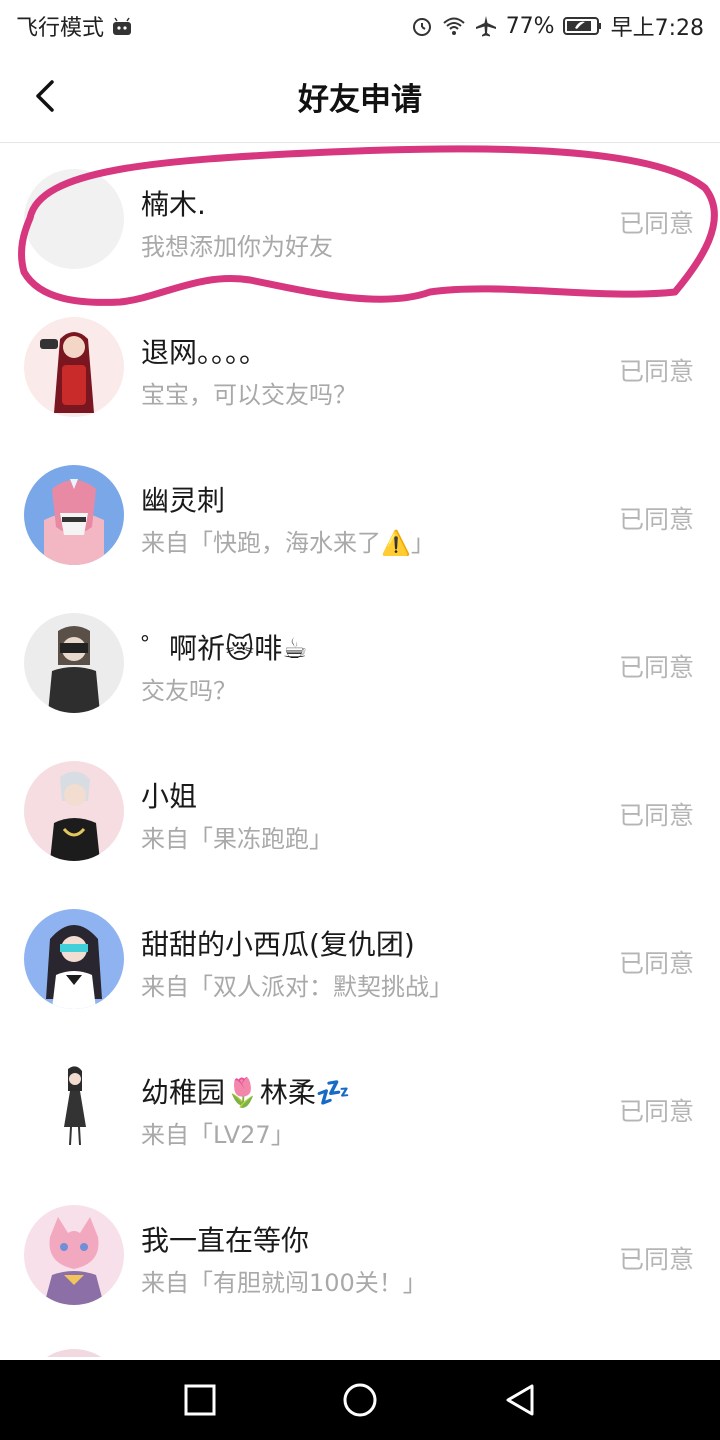 This screenshot has width=720, height=1440. I want to click on recents-square-icon, so click(200, 1400).